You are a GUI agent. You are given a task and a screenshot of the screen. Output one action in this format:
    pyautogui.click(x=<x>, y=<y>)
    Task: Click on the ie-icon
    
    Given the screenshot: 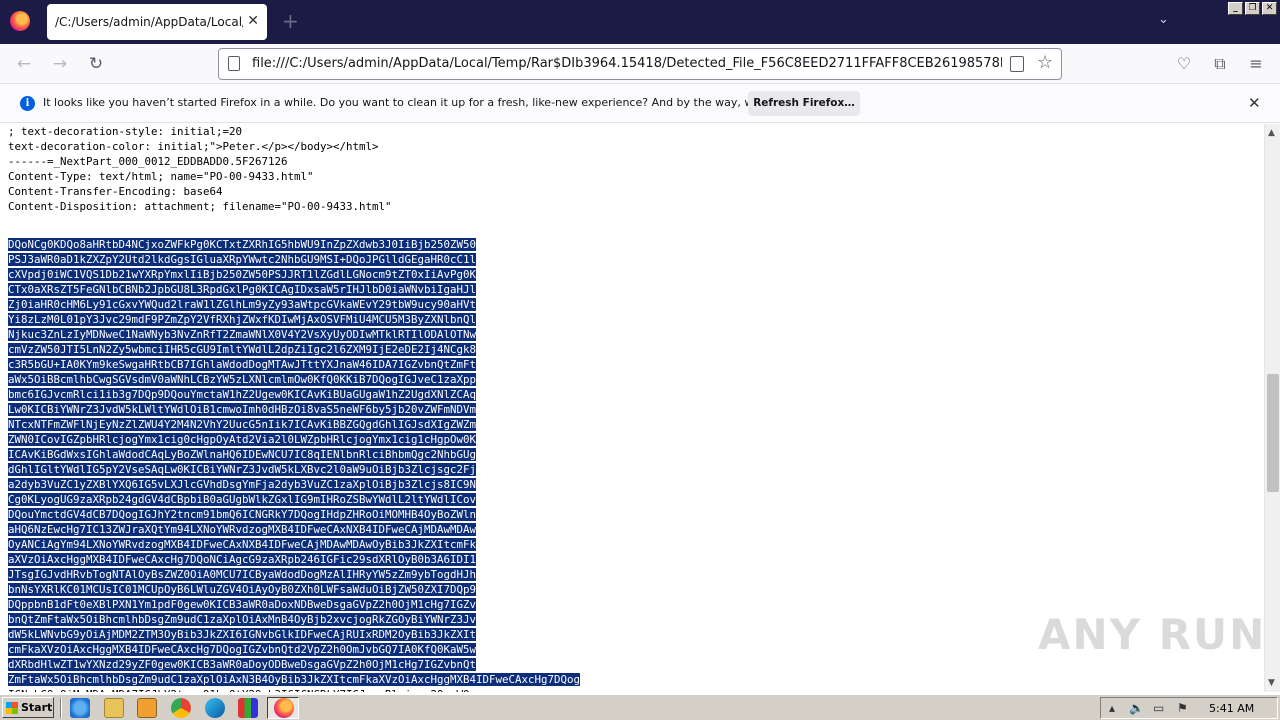 What is the action you would take?
    pyautogui.click(x=80, y=708)
    